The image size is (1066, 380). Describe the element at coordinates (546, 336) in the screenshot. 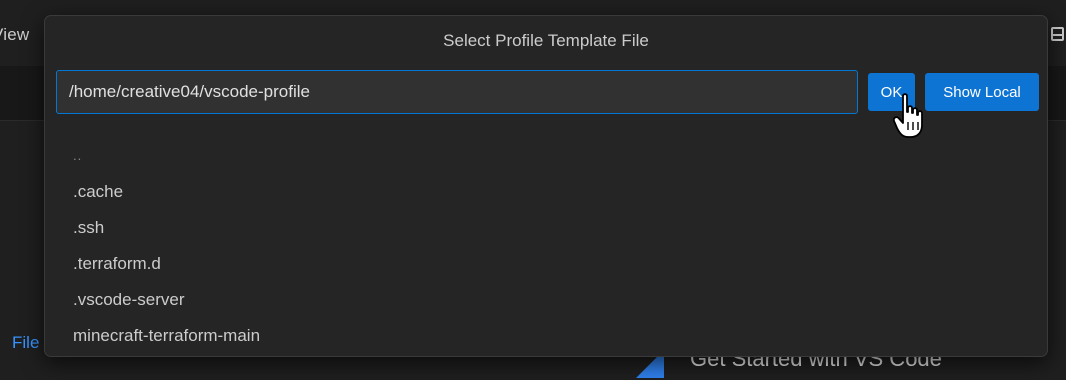

I see `list-item: minecraft-terraform-main` at that location.